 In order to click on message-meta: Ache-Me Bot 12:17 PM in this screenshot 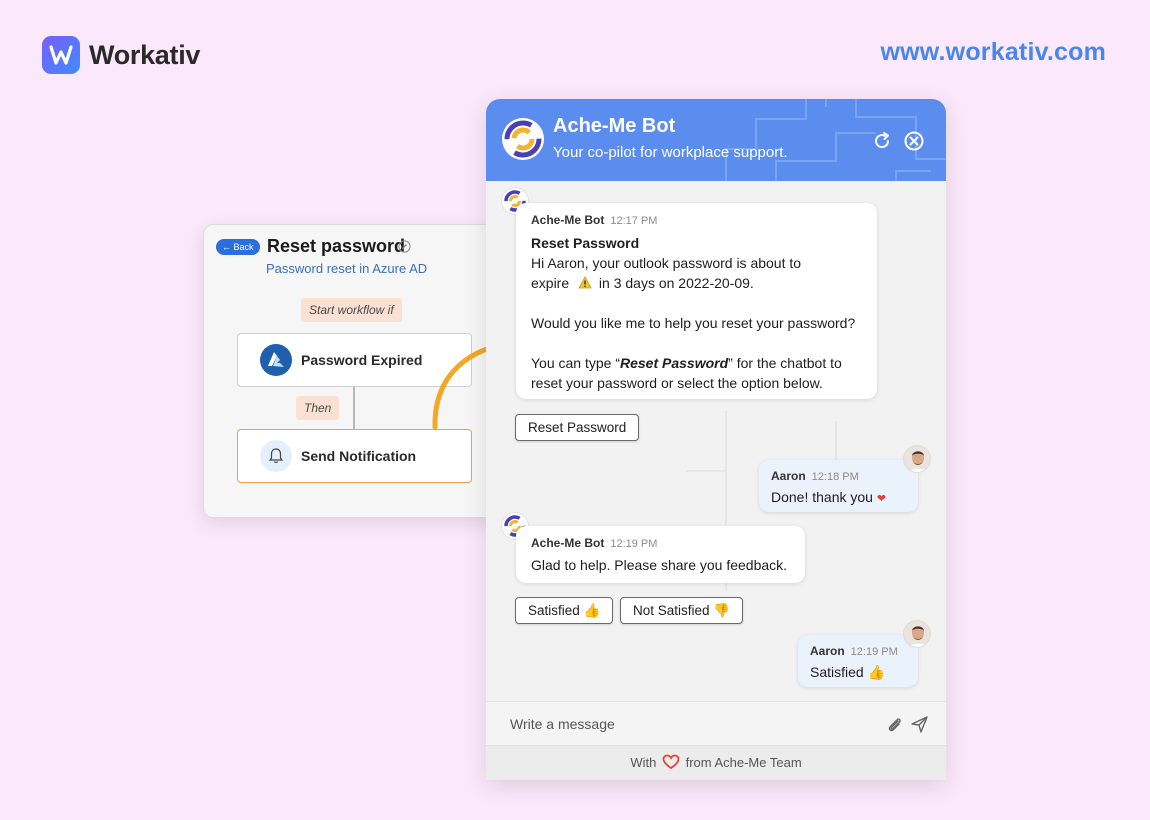, I will do `click(594, 220)`.